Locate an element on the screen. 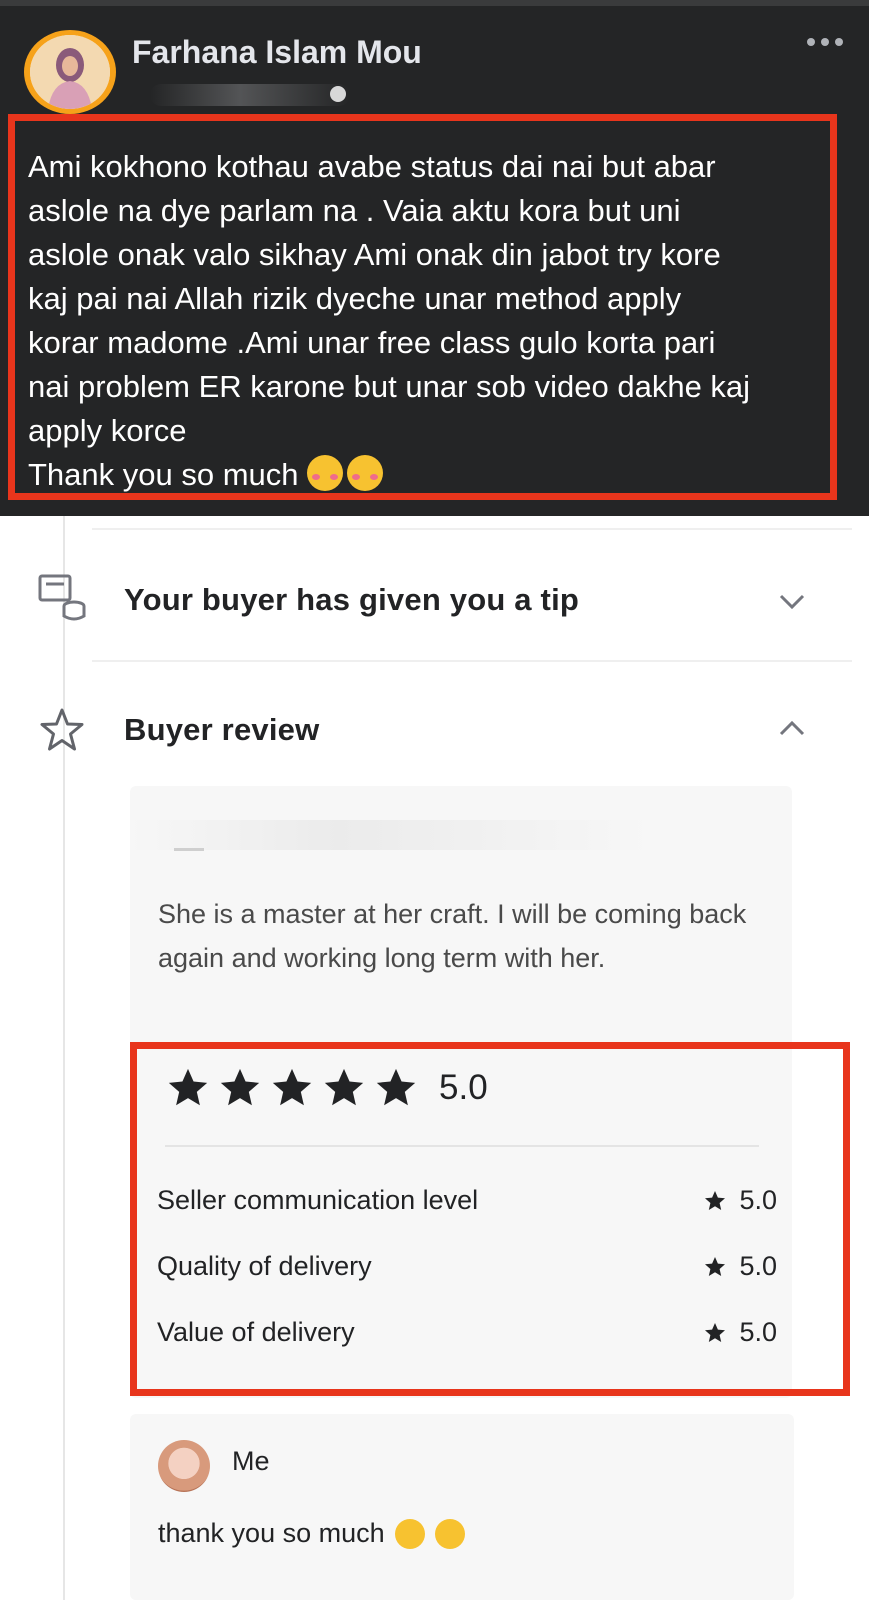 The height and width of the screenshot is (1600, 869). chevron-down-icon is located at coordinates (792, 601).